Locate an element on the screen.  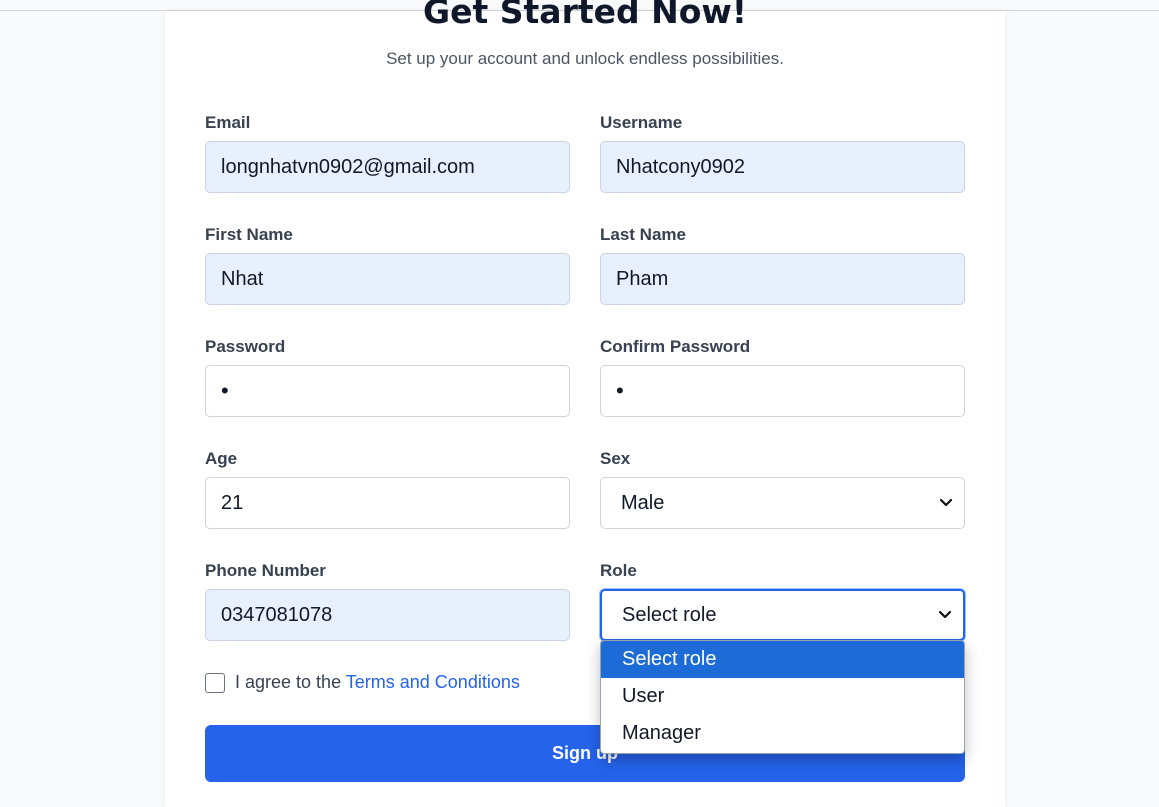
role-label: Role is located at coordinates (618, 570).